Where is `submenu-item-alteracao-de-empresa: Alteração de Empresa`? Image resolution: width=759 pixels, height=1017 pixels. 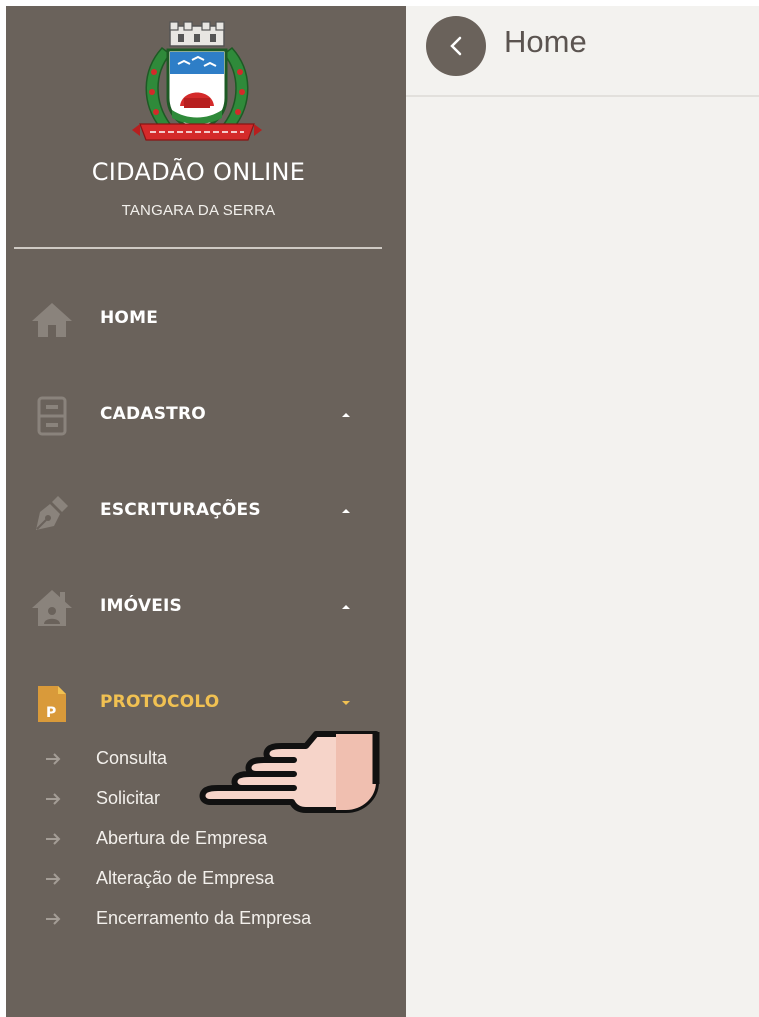
submenu-item-alteracao-de-empresa: Alteração de Empresa is located at coordinates (206, 879).